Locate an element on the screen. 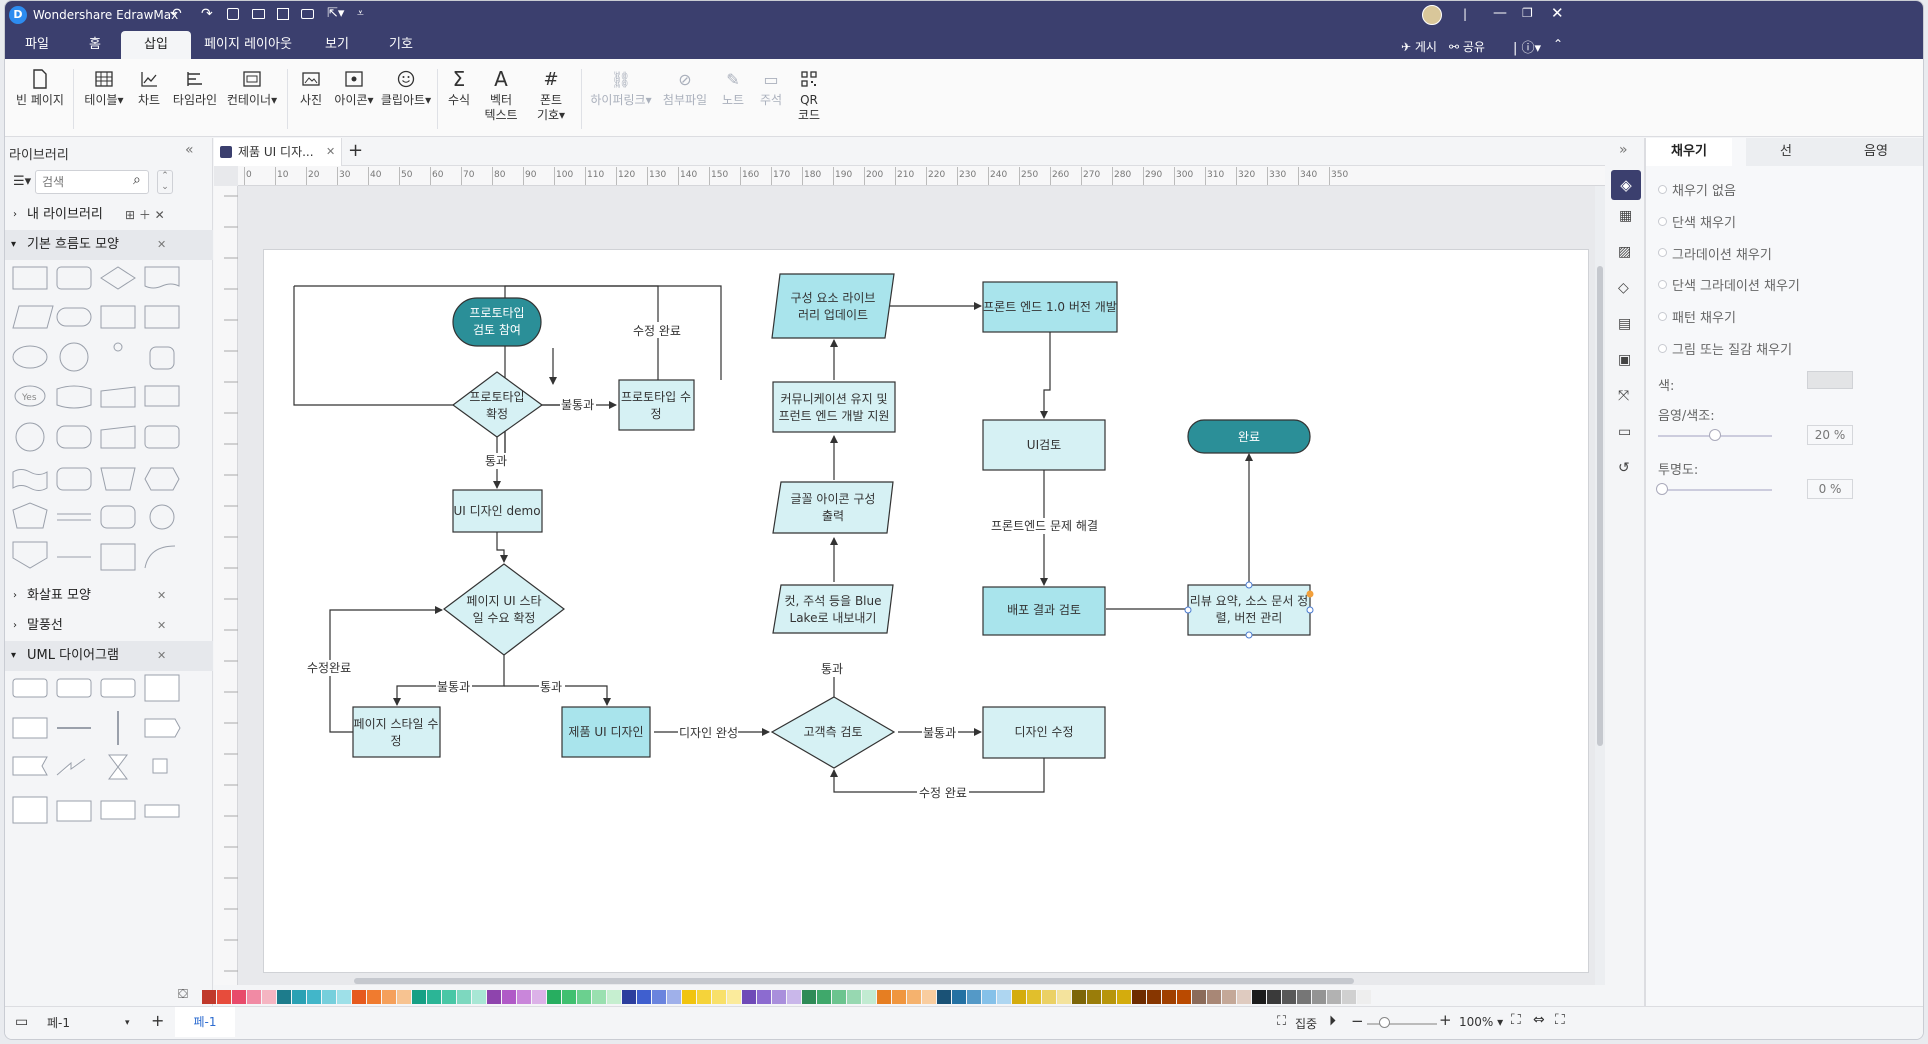  close-tab-icon: ✕ is located at coordinates (330, 152).